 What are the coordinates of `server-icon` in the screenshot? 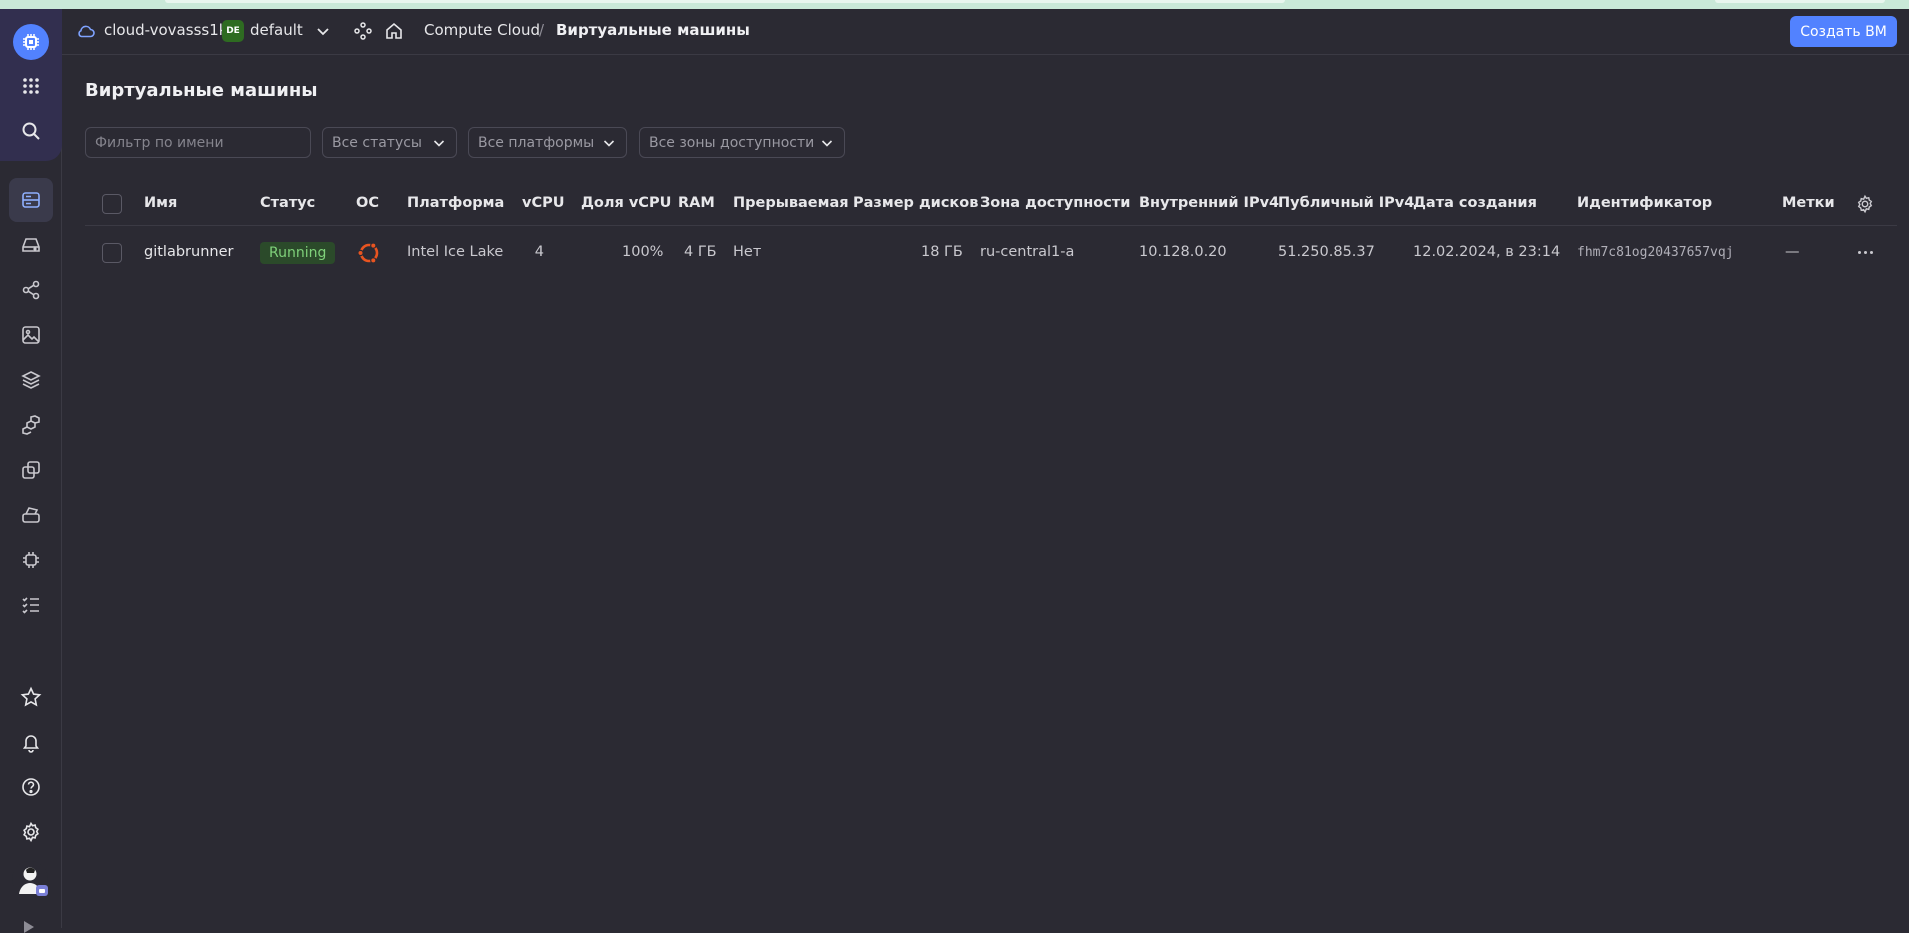 It's located at (31, 200).